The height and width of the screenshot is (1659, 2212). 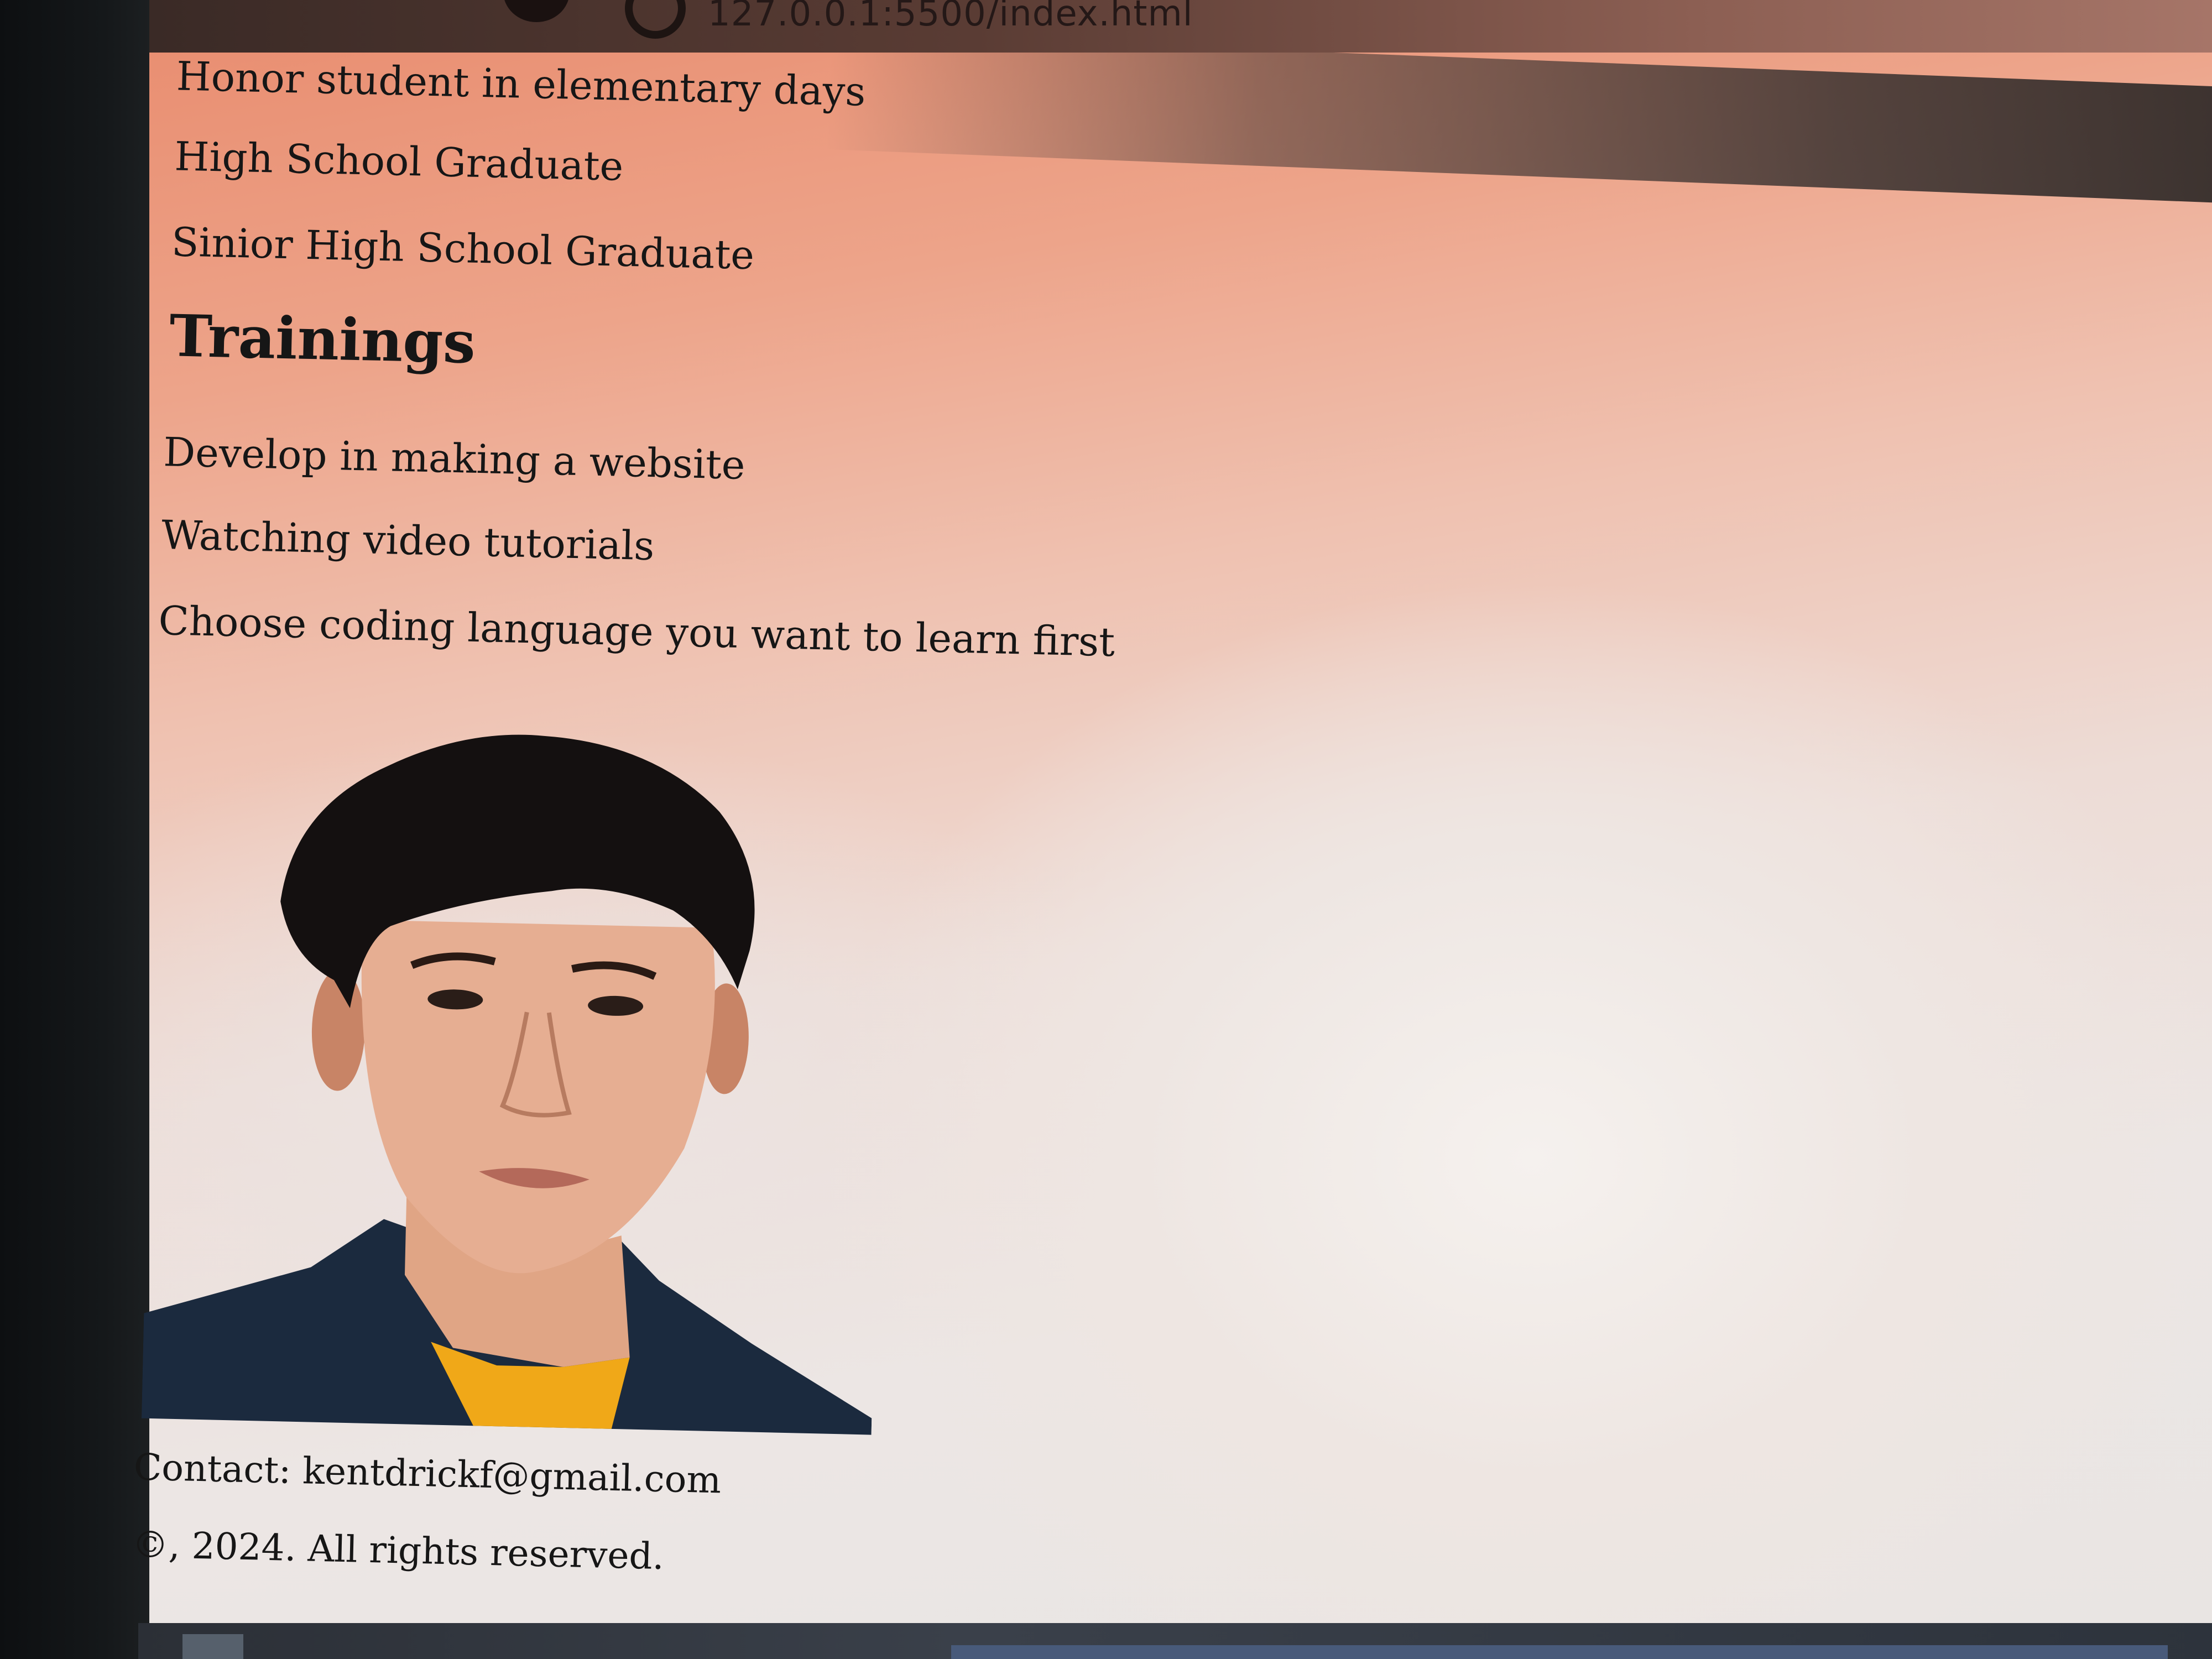 I want to click on contact-text: Contact: kentdrickf@gmail.com, so click(x=428, y=1474).